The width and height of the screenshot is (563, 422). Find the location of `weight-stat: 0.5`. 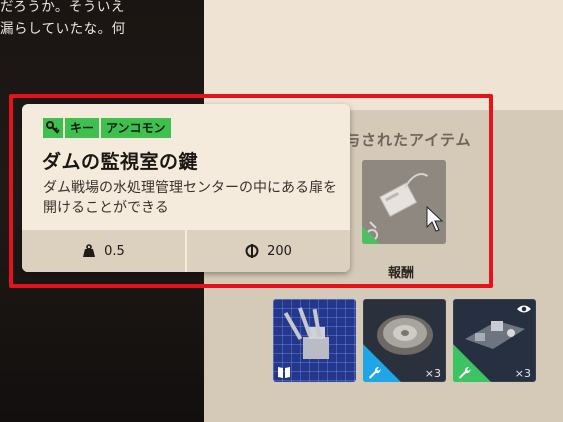

weight-stat: 0.5 is located at coordinates (103, 251).